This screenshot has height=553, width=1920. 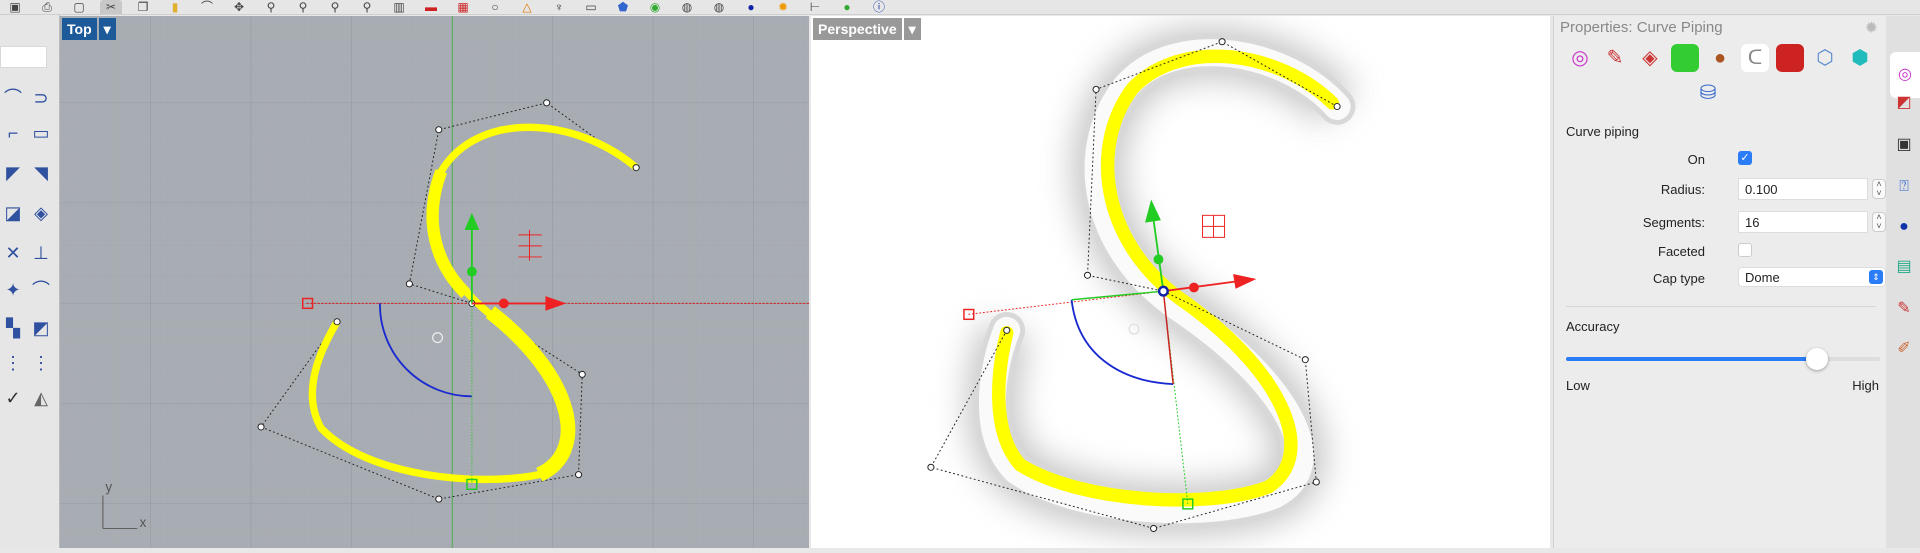 I want to click on panel-tab-strip: ◎ ◩ ▣ ⍰ ● ▤ ✎ ✐, so click(x=1903, y=282).